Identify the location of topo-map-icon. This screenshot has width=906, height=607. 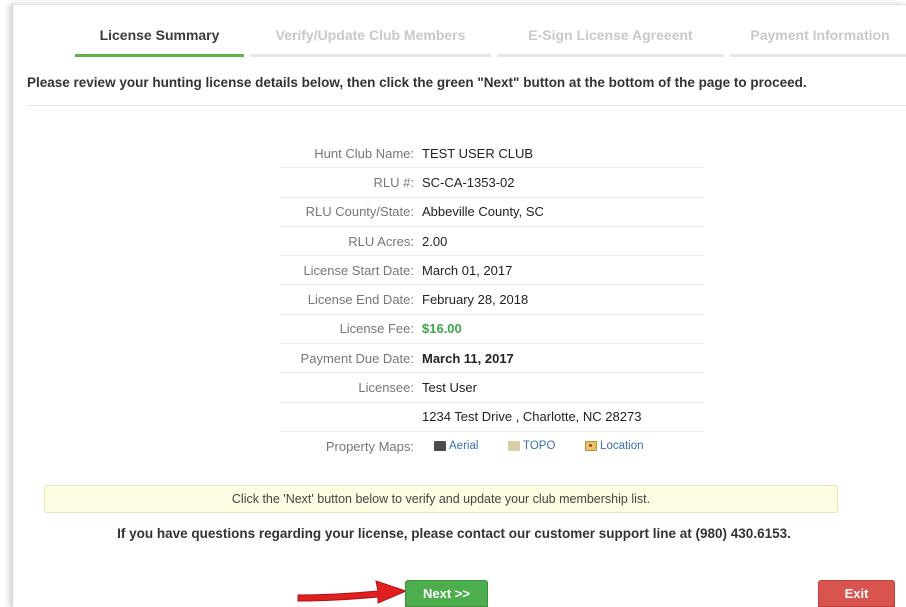
(514, 446).